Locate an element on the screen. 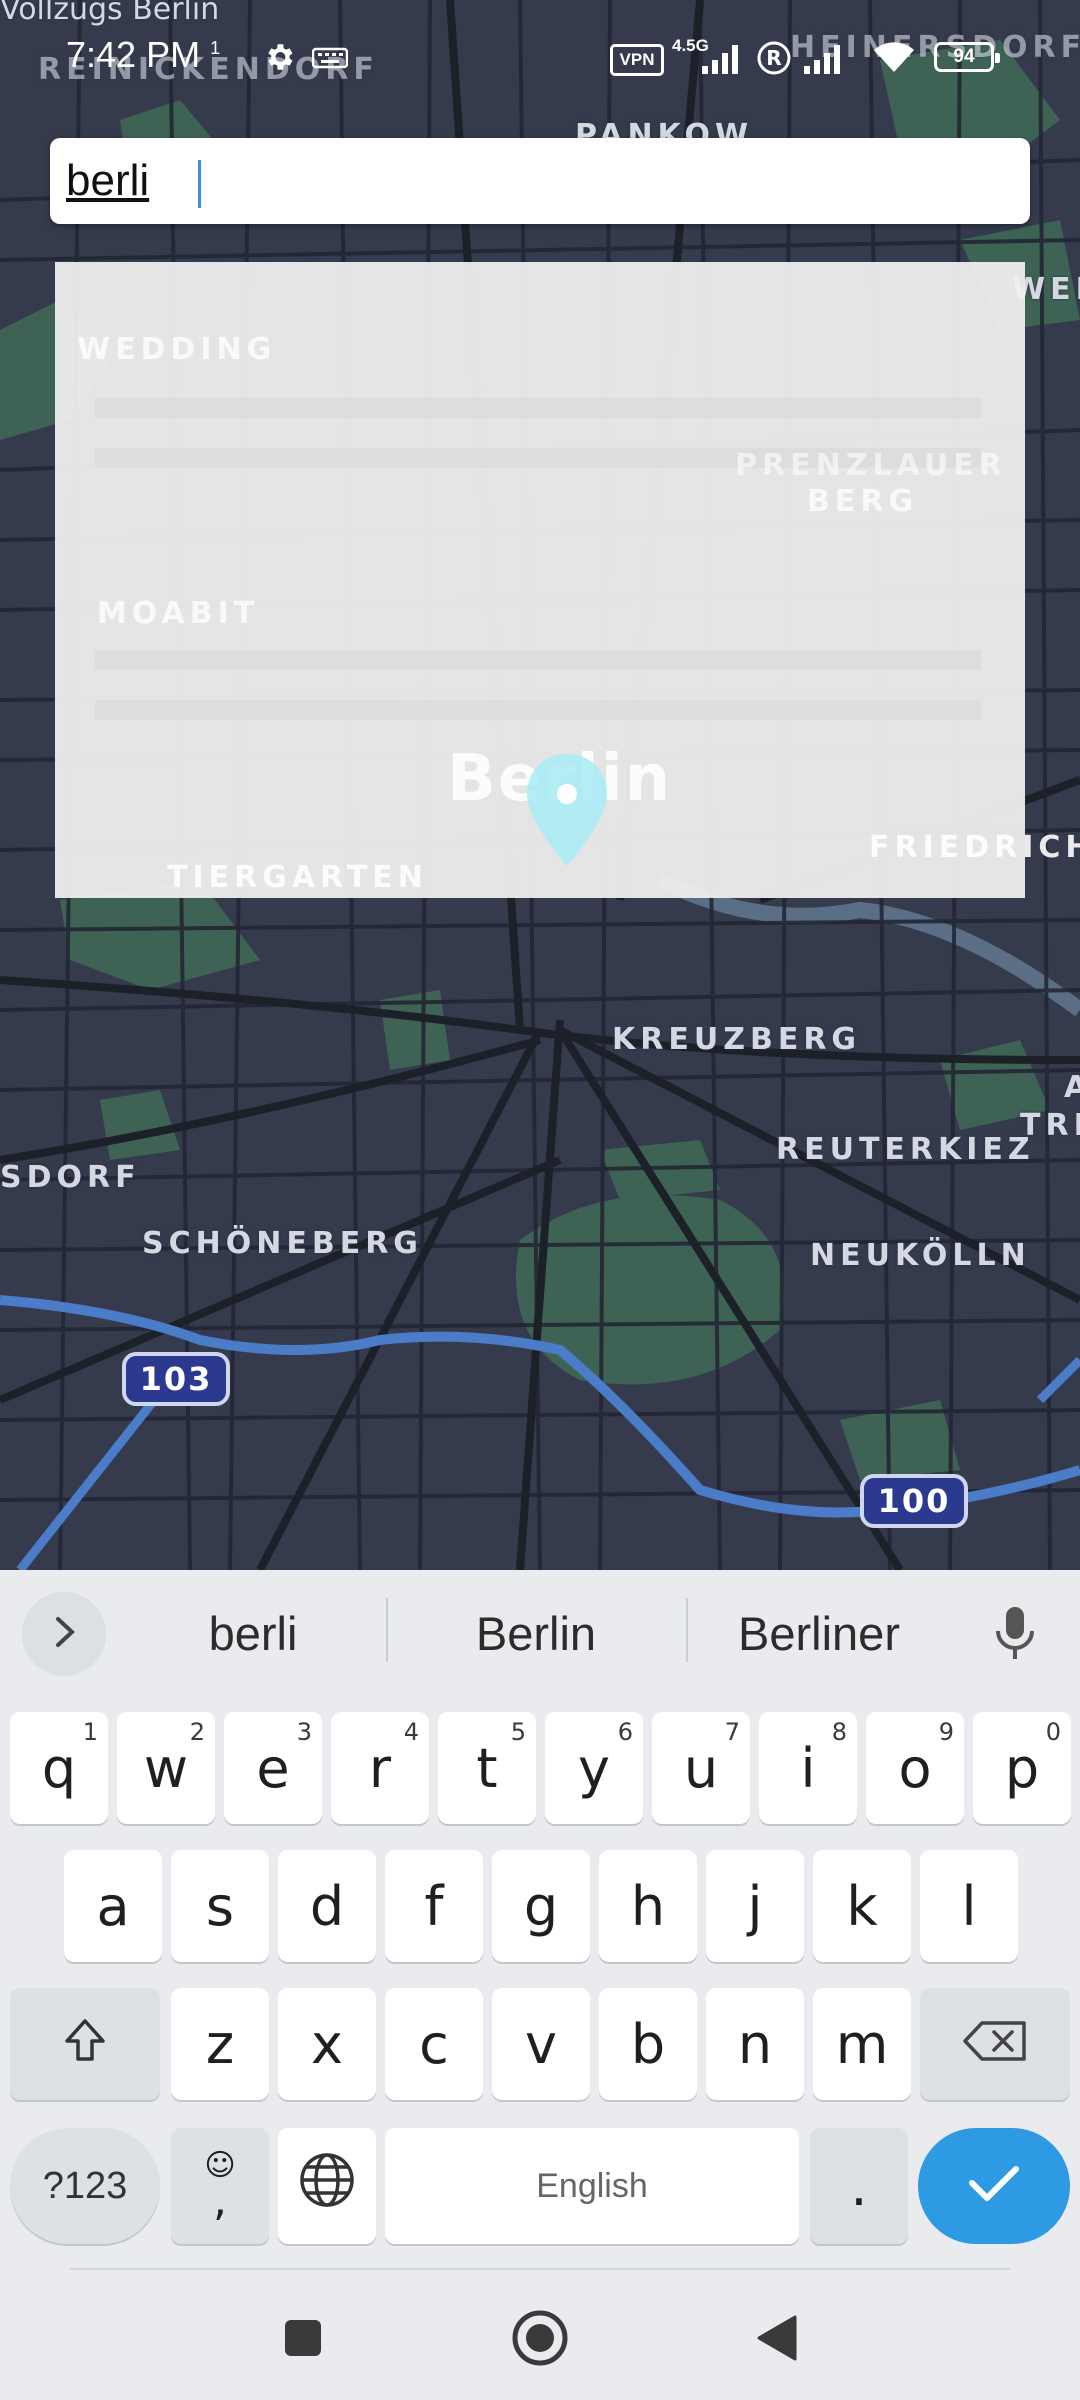 This screenshot has height=2400, width=1080. key-h: h is located at coordinates (648, 1906).